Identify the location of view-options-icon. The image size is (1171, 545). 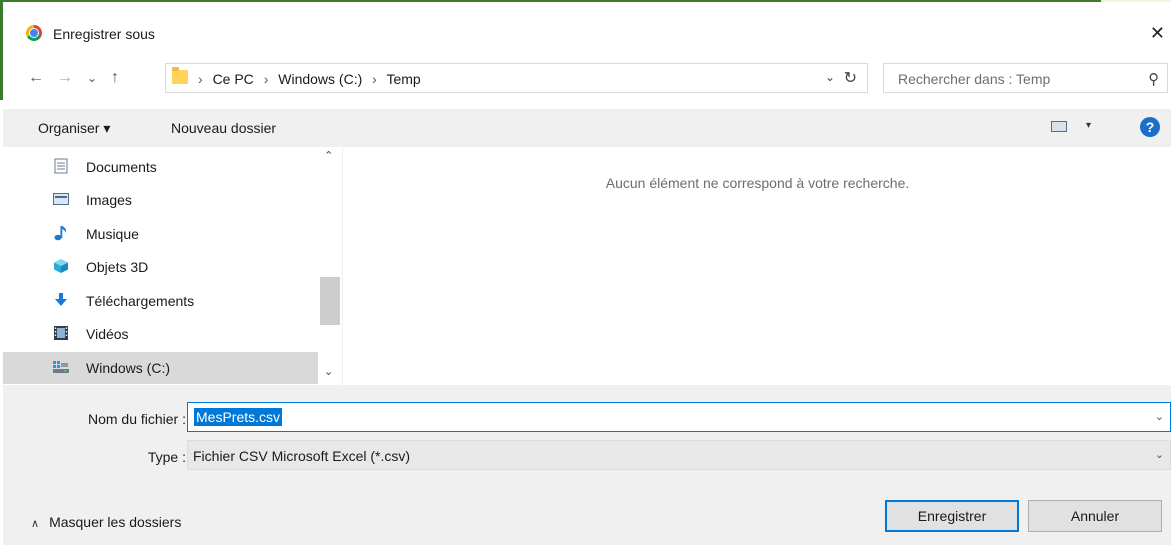
(1059, 126).